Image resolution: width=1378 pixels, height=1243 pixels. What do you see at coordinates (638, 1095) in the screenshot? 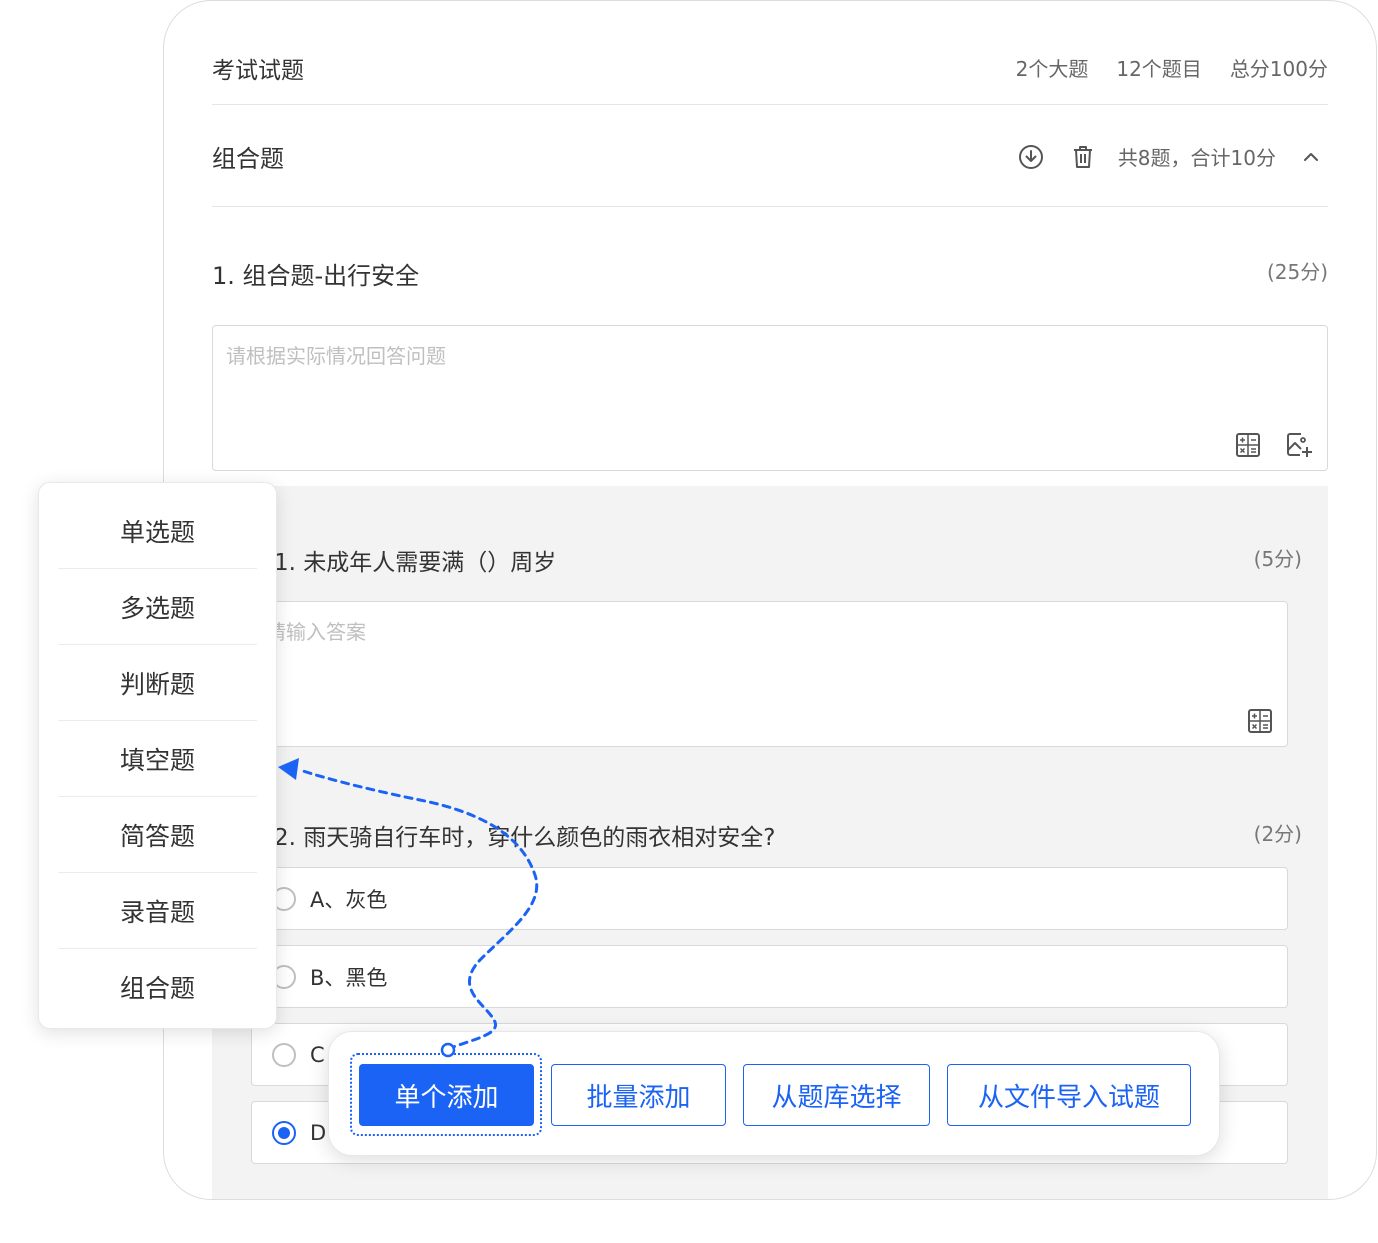
I see `batch-add-button: 批量添加` at bounding box center [638, 1095].